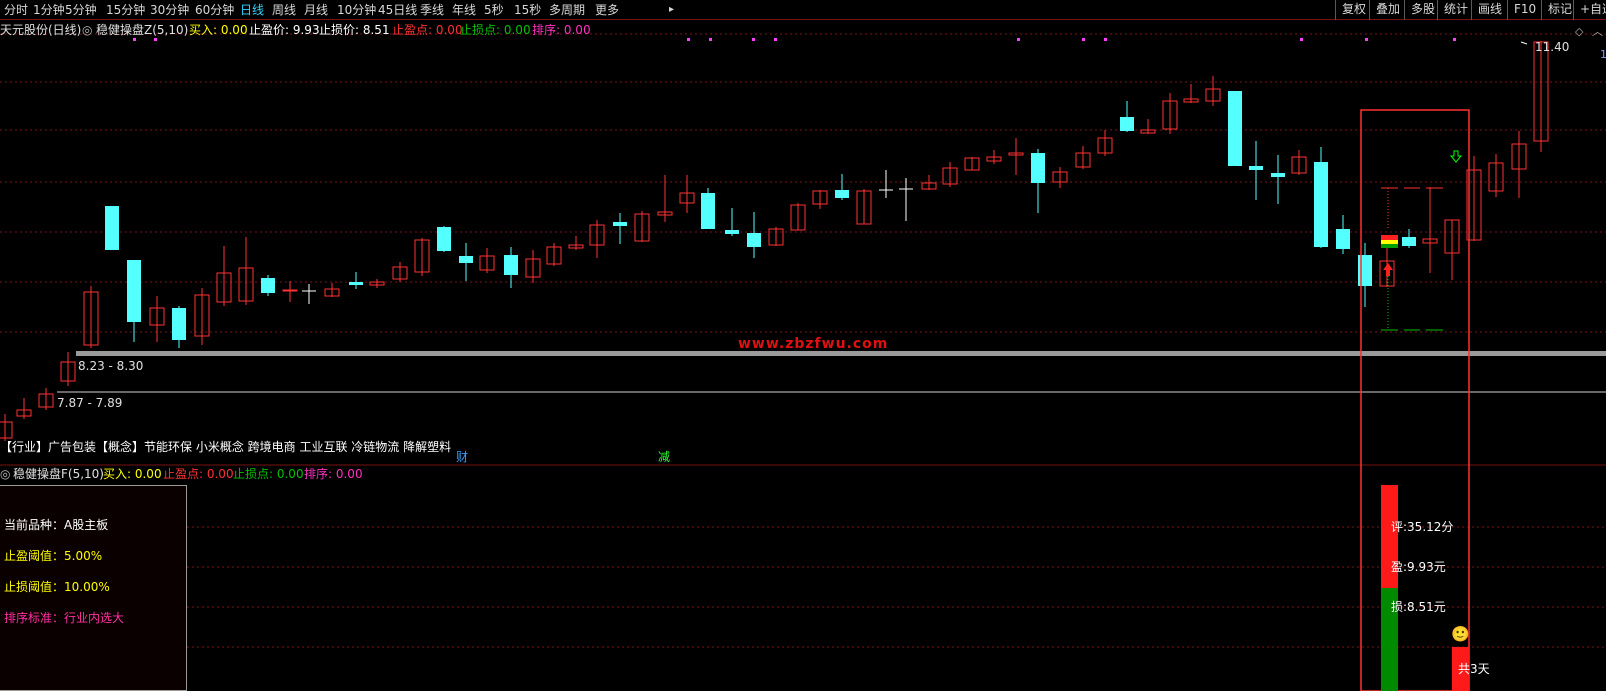  What do you see at coordinates (142, 30) in the screenshot?
I see `indicator-name: 稳健操盘Z(5,10)` at bounding box center [142, 30].